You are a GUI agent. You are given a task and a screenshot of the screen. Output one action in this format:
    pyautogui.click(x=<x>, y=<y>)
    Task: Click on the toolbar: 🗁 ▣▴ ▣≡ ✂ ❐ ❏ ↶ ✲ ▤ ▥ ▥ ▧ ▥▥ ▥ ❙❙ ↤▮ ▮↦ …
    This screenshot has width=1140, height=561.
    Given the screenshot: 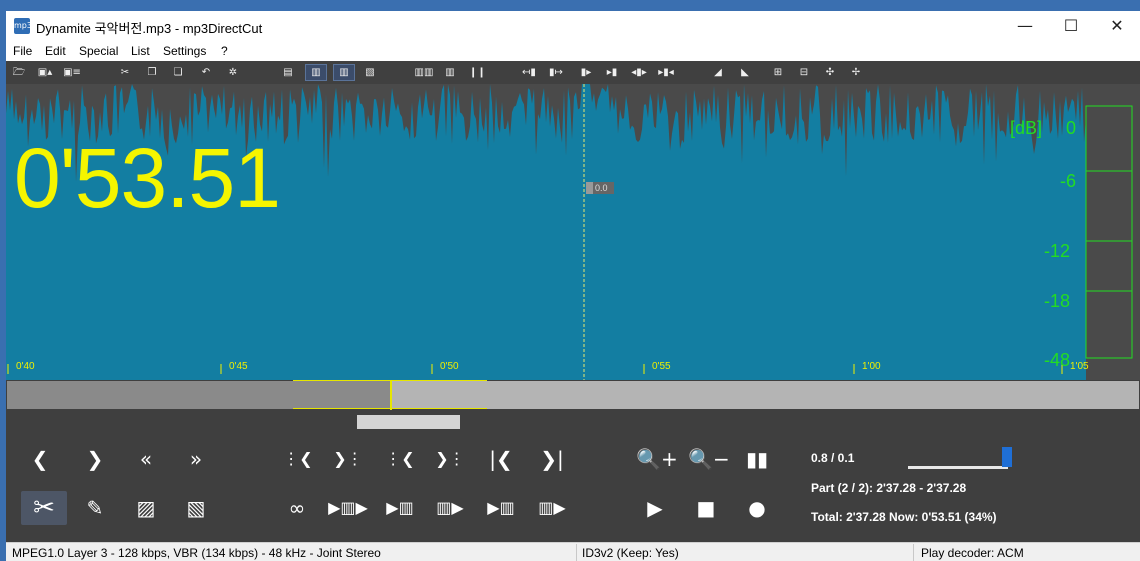 What is the action you would take?
    pyautogui.click(x=573, y=72)
    